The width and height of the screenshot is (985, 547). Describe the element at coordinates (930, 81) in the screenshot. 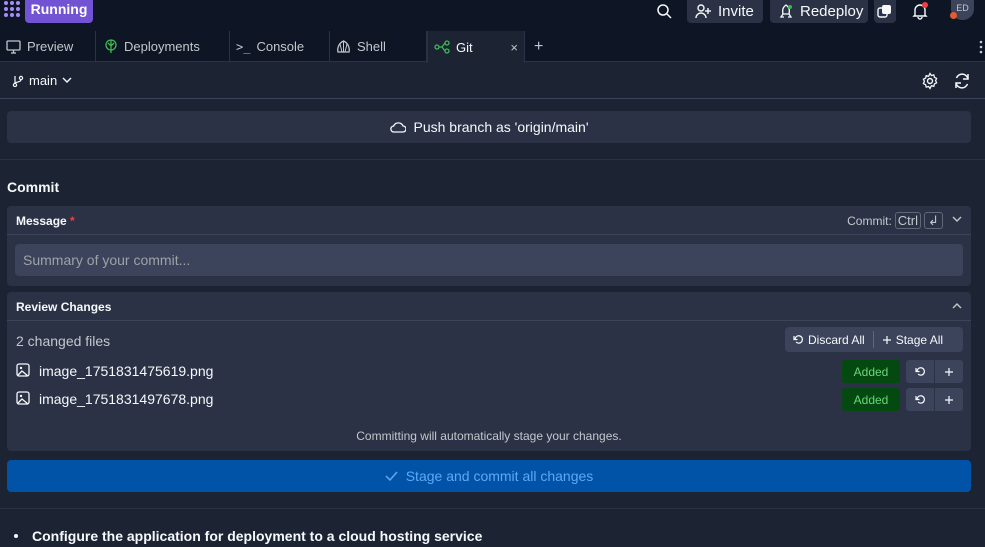

I see `gear-icon` at that location.